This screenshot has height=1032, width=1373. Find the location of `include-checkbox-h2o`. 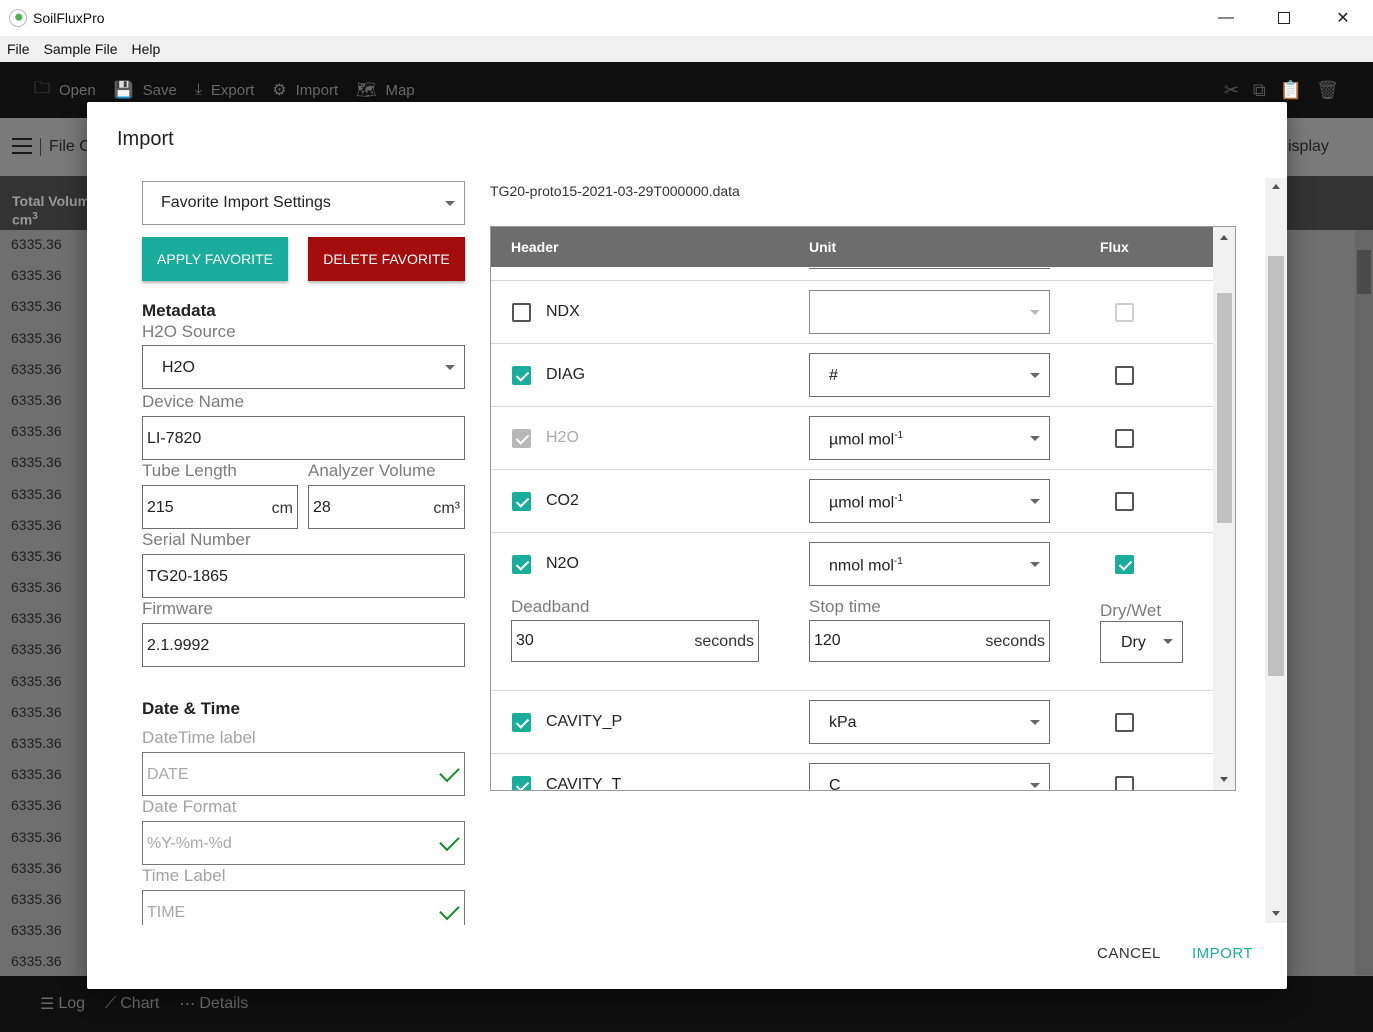

include-checkbox-h2o is located at coordinates (521, 438).